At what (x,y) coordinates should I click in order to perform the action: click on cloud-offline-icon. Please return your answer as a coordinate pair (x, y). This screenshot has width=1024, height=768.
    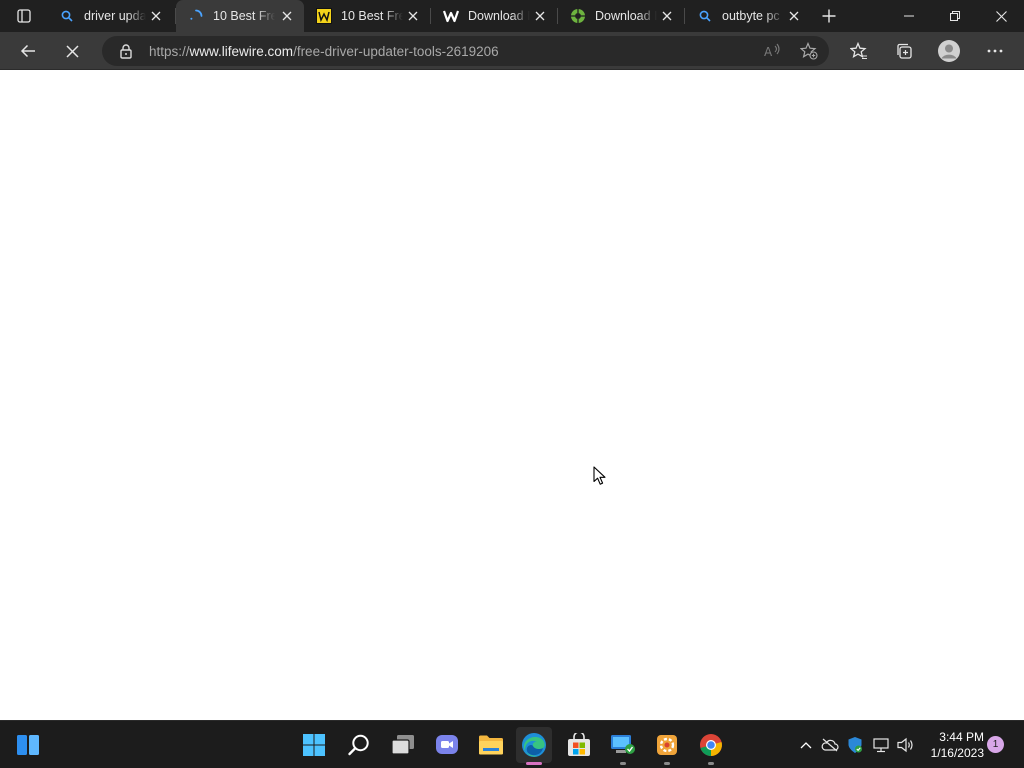
    Looking at the image, I should click on (830, 745).